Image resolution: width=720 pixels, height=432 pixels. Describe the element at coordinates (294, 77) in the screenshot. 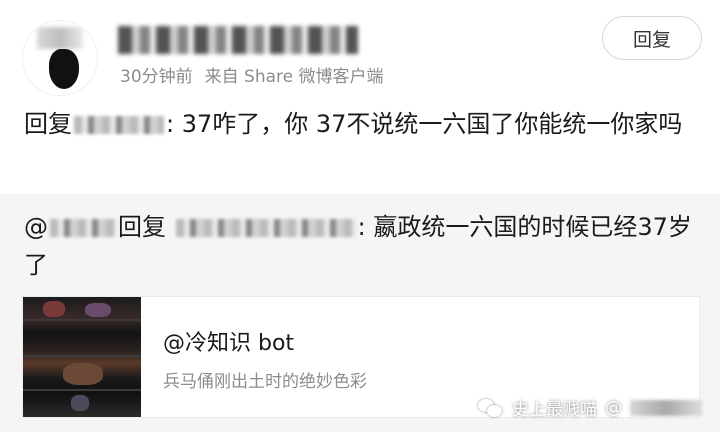

I see `comment-source: 来自 Share 微博客户端` at that location.